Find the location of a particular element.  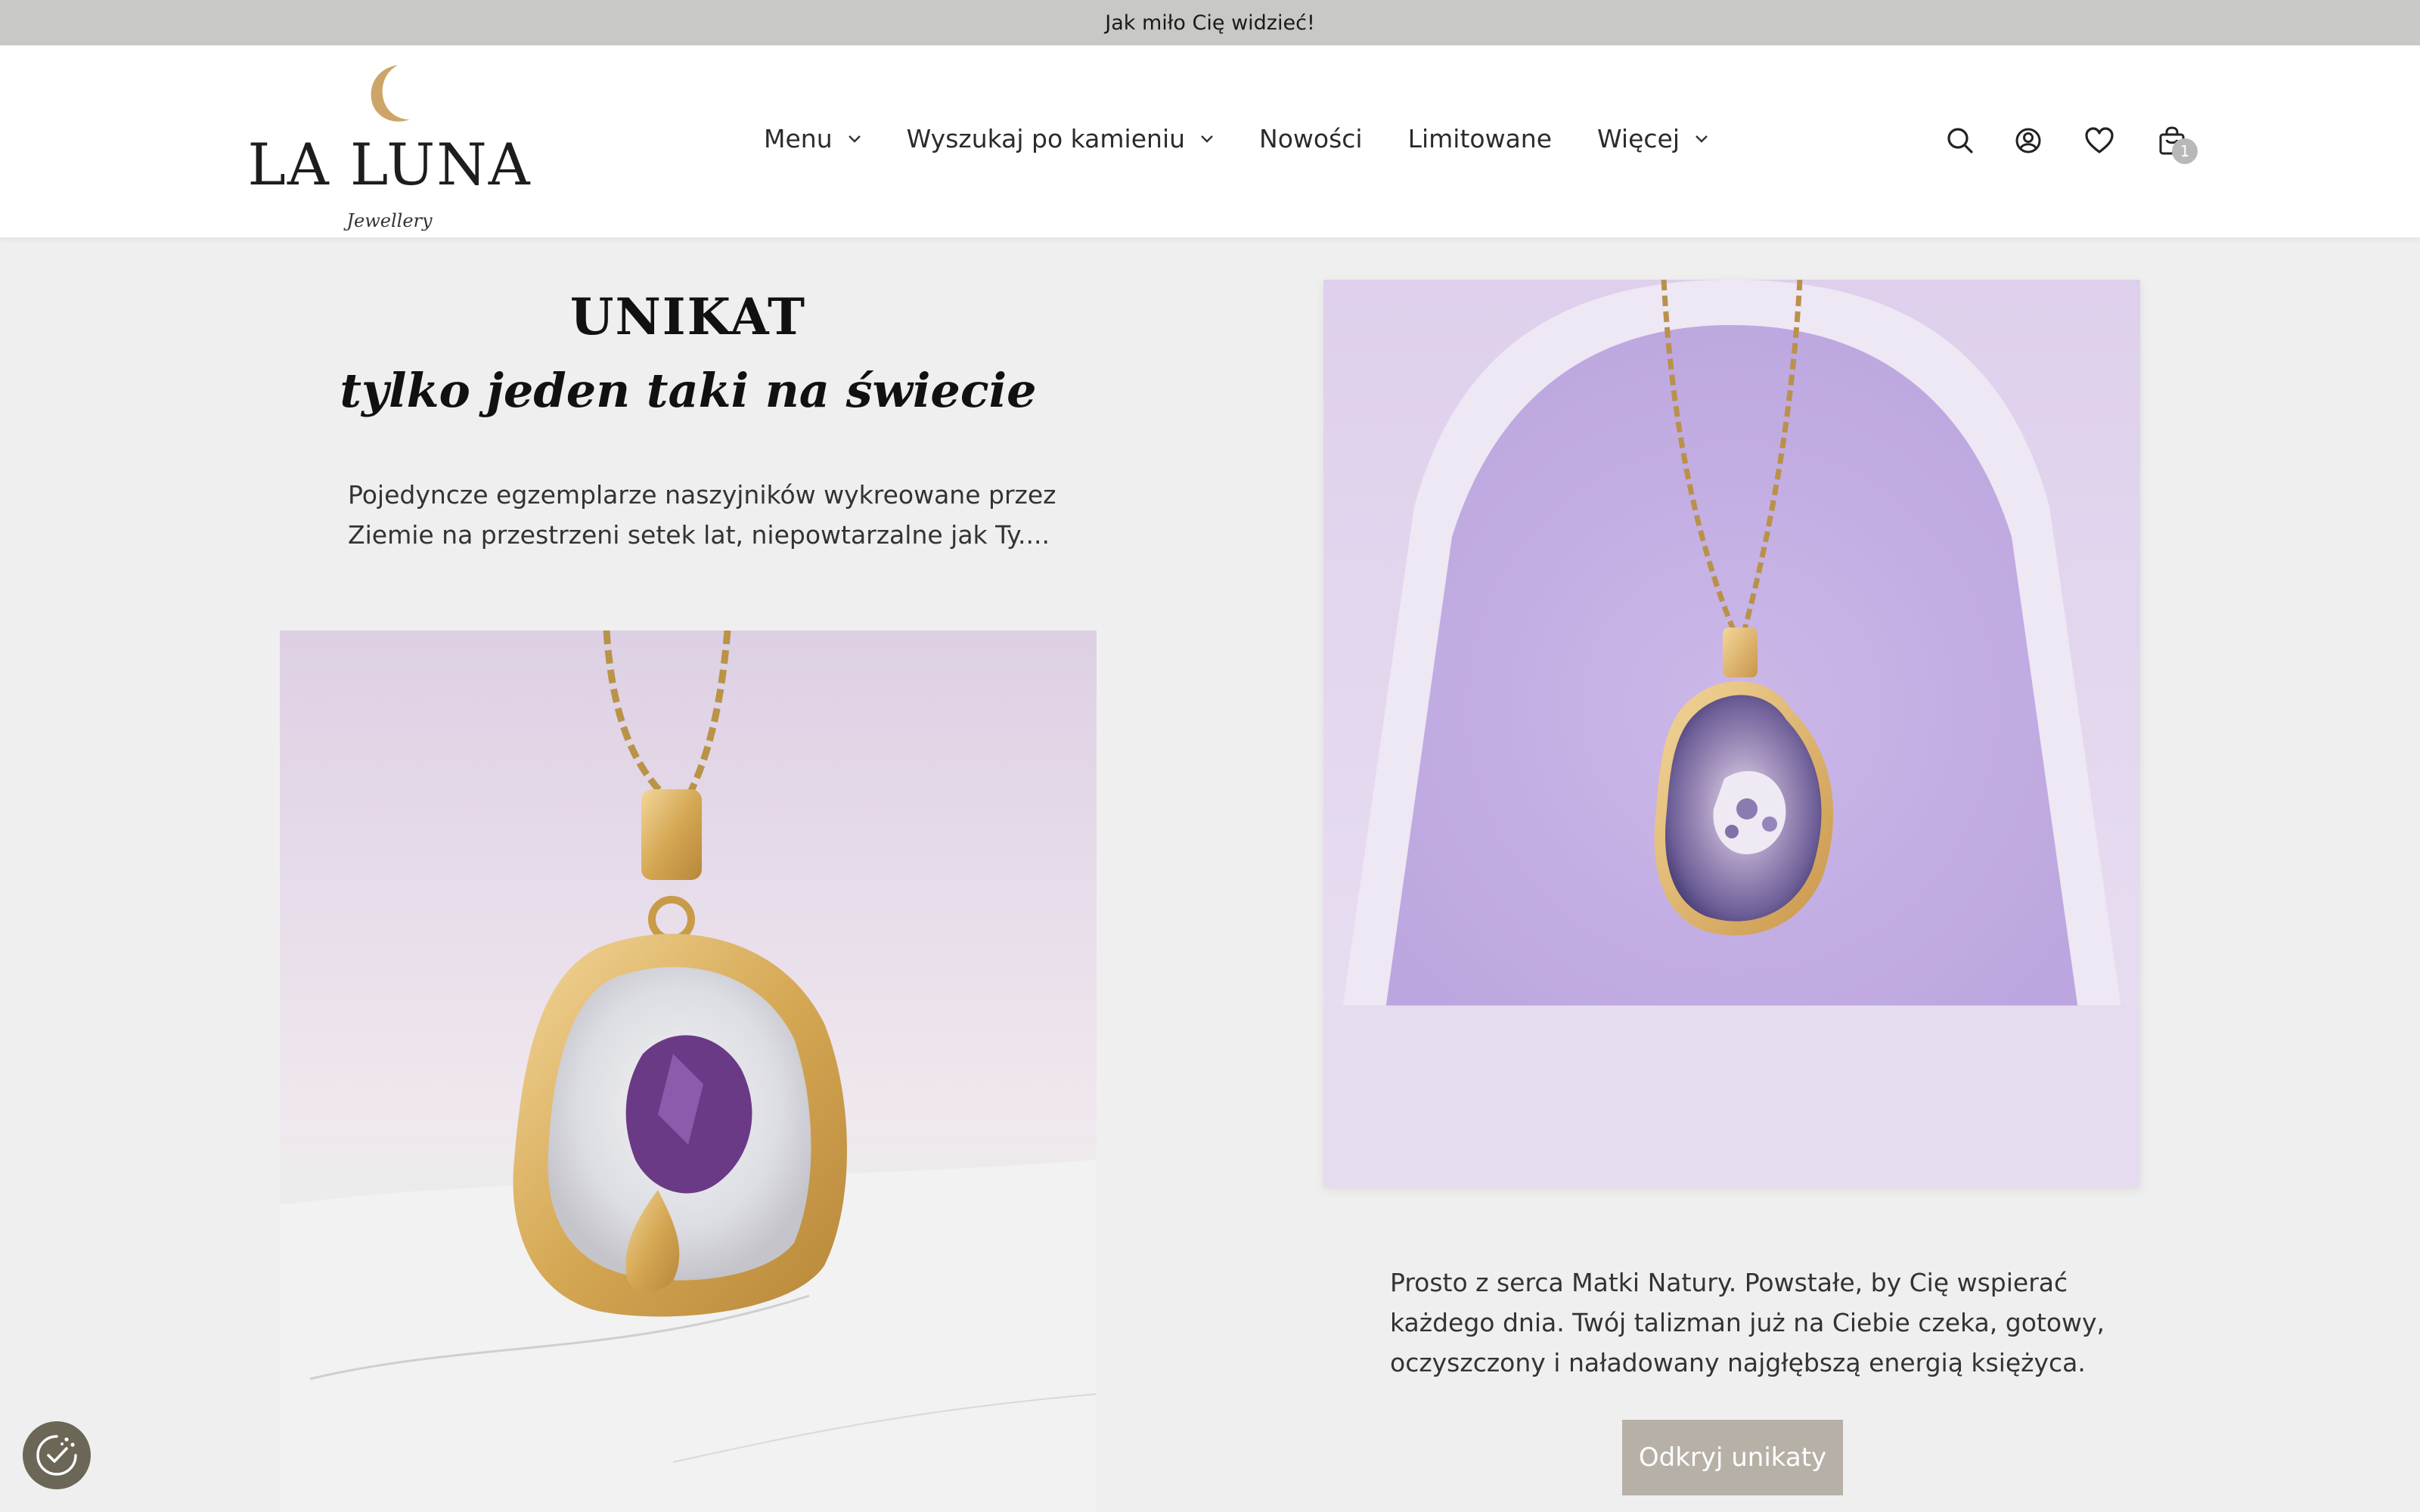

promo-title: UNIKAT is located at coordinates (688, 316).